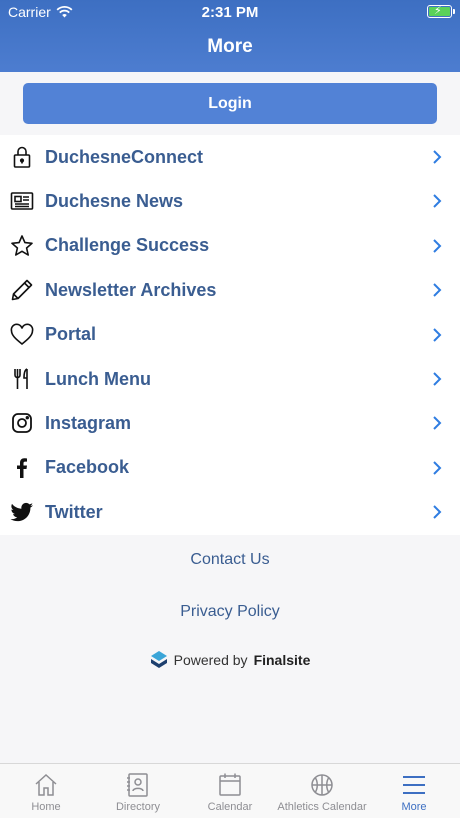 The width and height of the screenshot is (460, 818). I want to click on menu-item-newsletter-archives: Newsletter Archives, so click(230, 290).